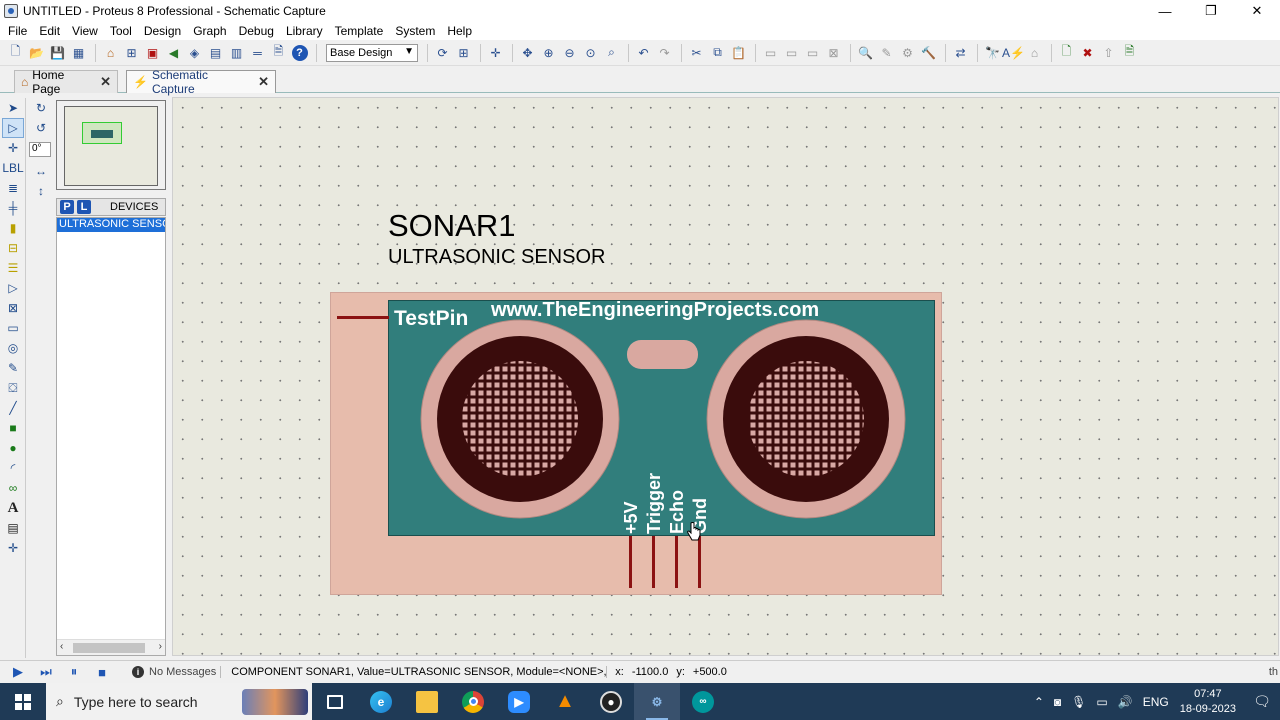  I want to click on obs-studio-icon: ●, so click(611, 701).